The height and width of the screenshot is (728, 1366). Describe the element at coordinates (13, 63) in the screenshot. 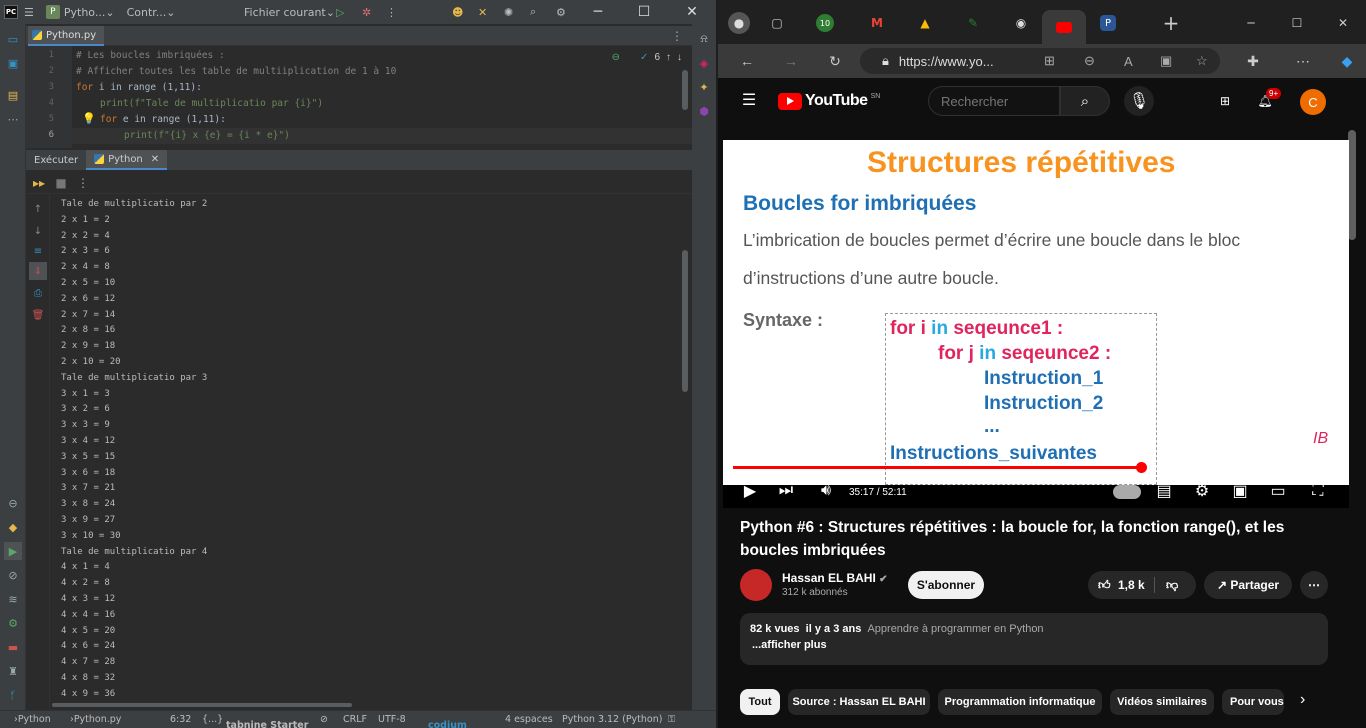

I see `commit-tool-icon: ▣` at that location.